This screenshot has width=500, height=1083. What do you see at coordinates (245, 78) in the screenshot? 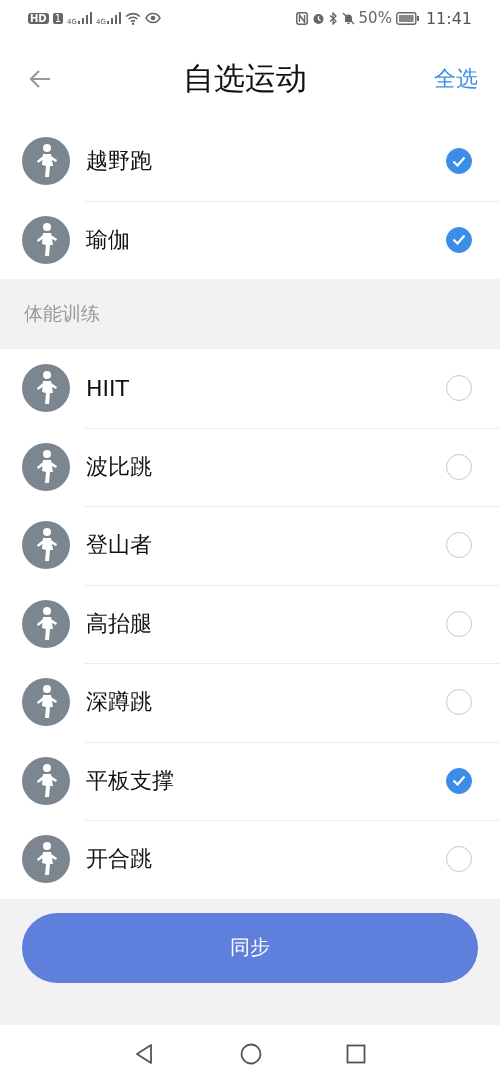
I see `page-title: 自选运动` at bounding box center [245, 78].